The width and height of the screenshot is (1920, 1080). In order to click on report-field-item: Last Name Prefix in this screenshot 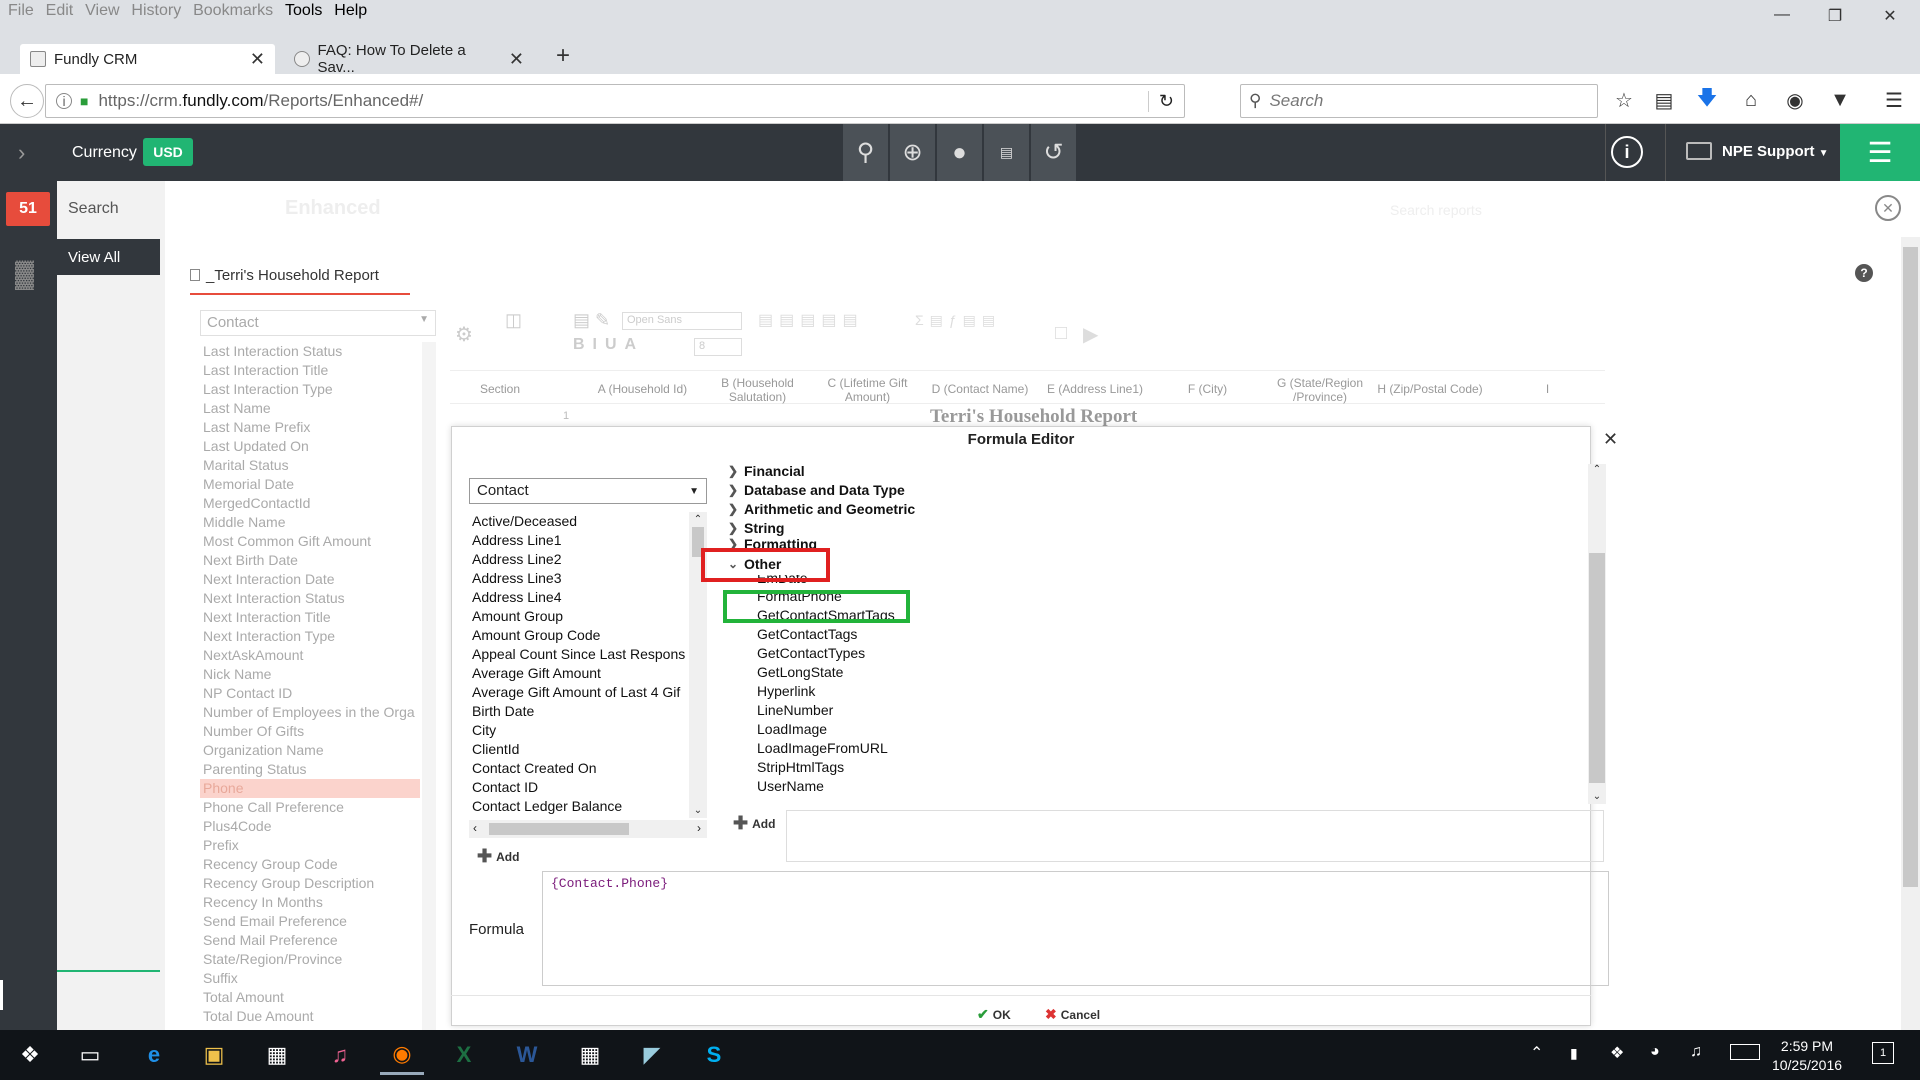, I will do `click(310, 427)`.